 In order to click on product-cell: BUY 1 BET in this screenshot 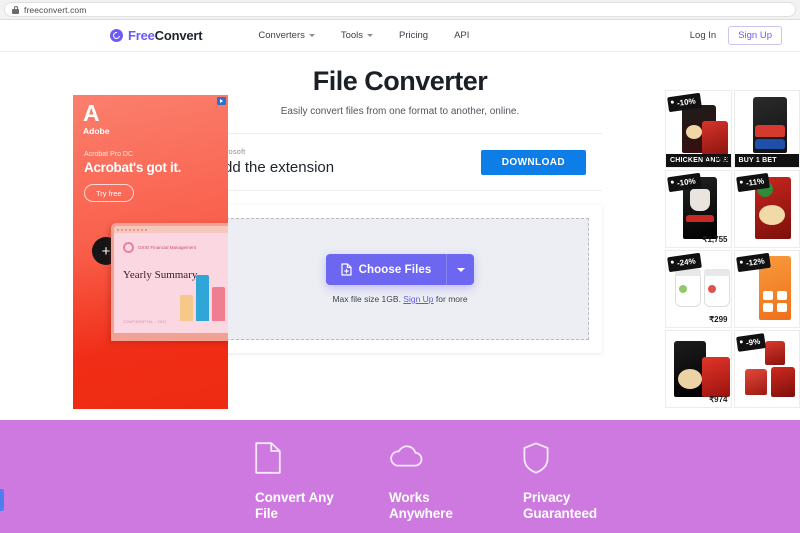, I will do `click(766, 129)`.